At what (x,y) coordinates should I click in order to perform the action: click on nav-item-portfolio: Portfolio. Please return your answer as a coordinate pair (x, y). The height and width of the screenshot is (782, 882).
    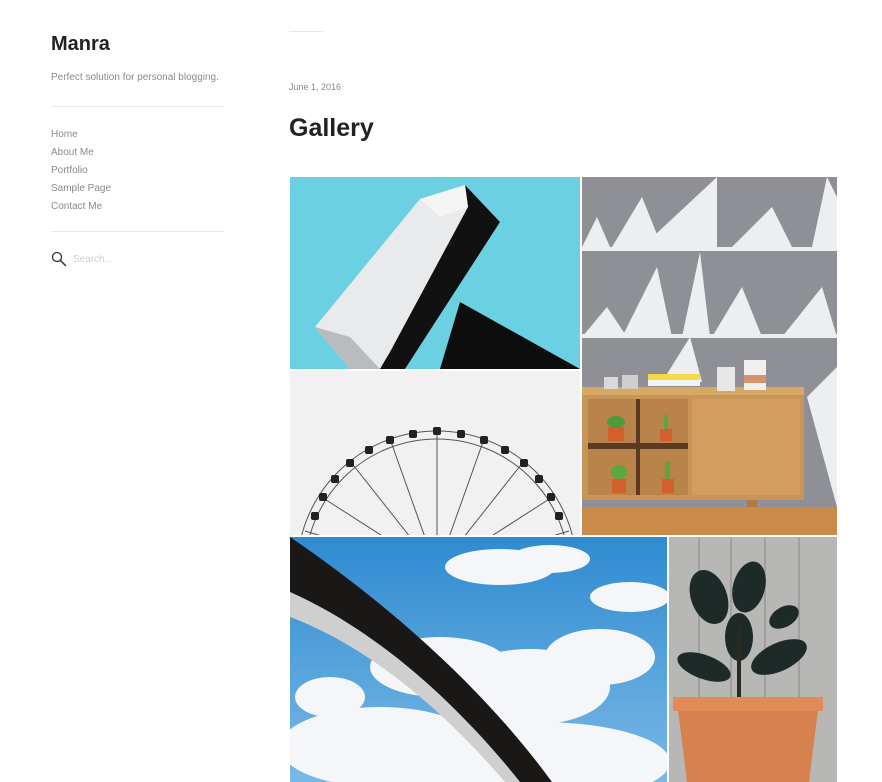
    Looking at the image, I should click on (81, 171).